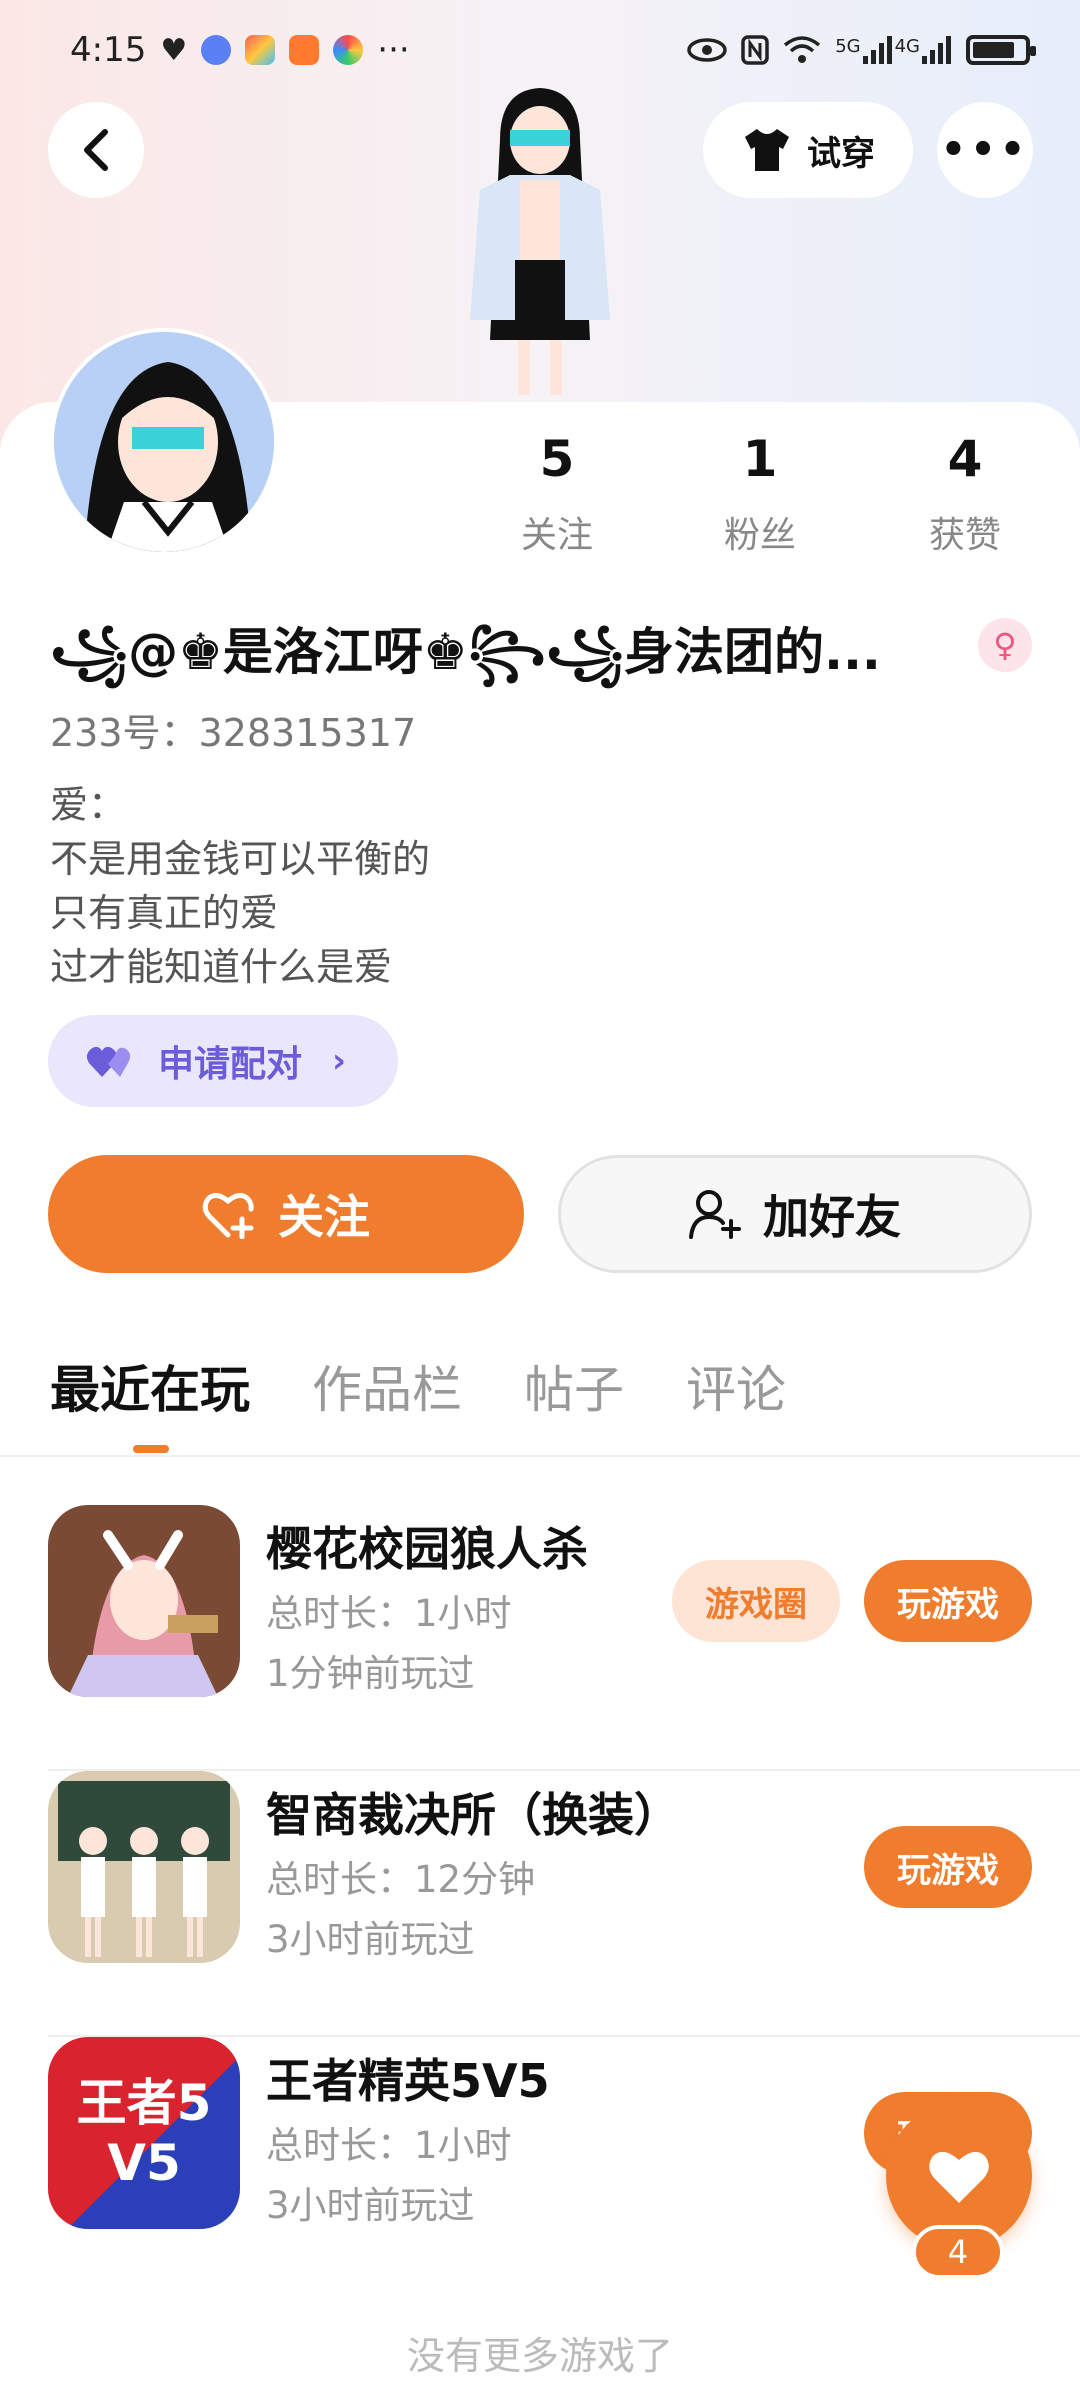 The height and width of the screenshot is (2400, 1080). Describe the element at coordinates (564, 1904) in the screenshot. I see `game-row: 智商裁决所（换装） 总时长：12分钟 3小时前玩过 玩游戏` at that location.